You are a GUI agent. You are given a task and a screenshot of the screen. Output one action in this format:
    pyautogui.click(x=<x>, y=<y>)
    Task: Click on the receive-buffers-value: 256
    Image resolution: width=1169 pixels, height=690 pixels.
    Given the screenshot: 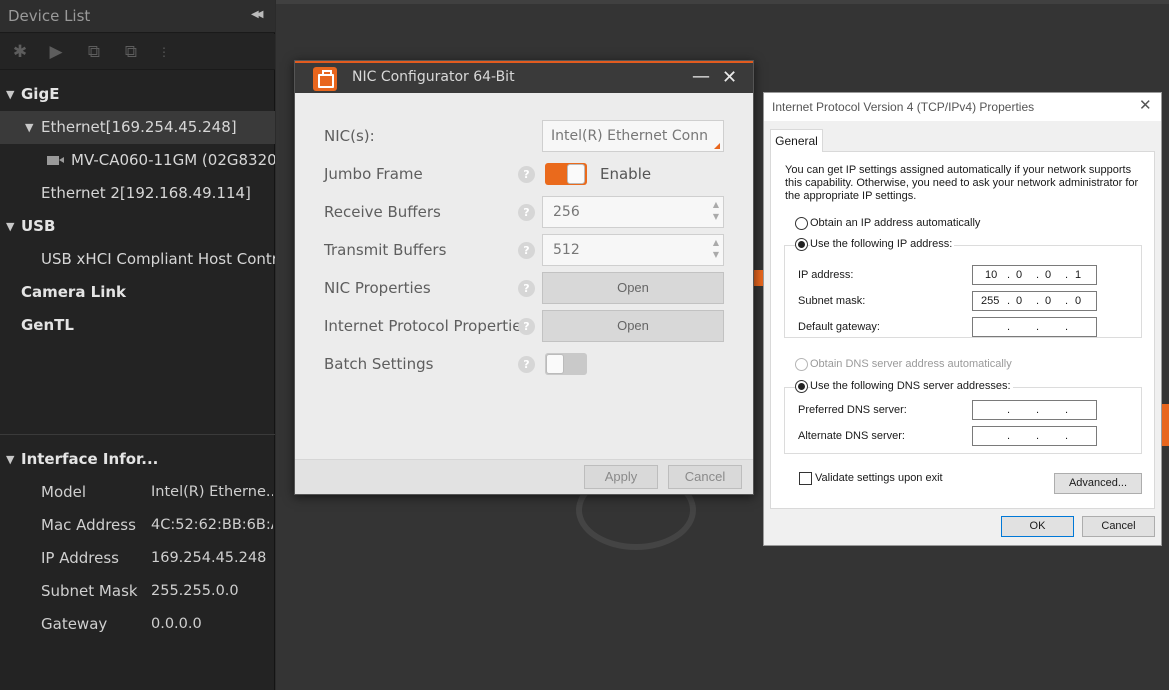 What is the action you would take?
    pyautogui.click(x=566, y=212)
    